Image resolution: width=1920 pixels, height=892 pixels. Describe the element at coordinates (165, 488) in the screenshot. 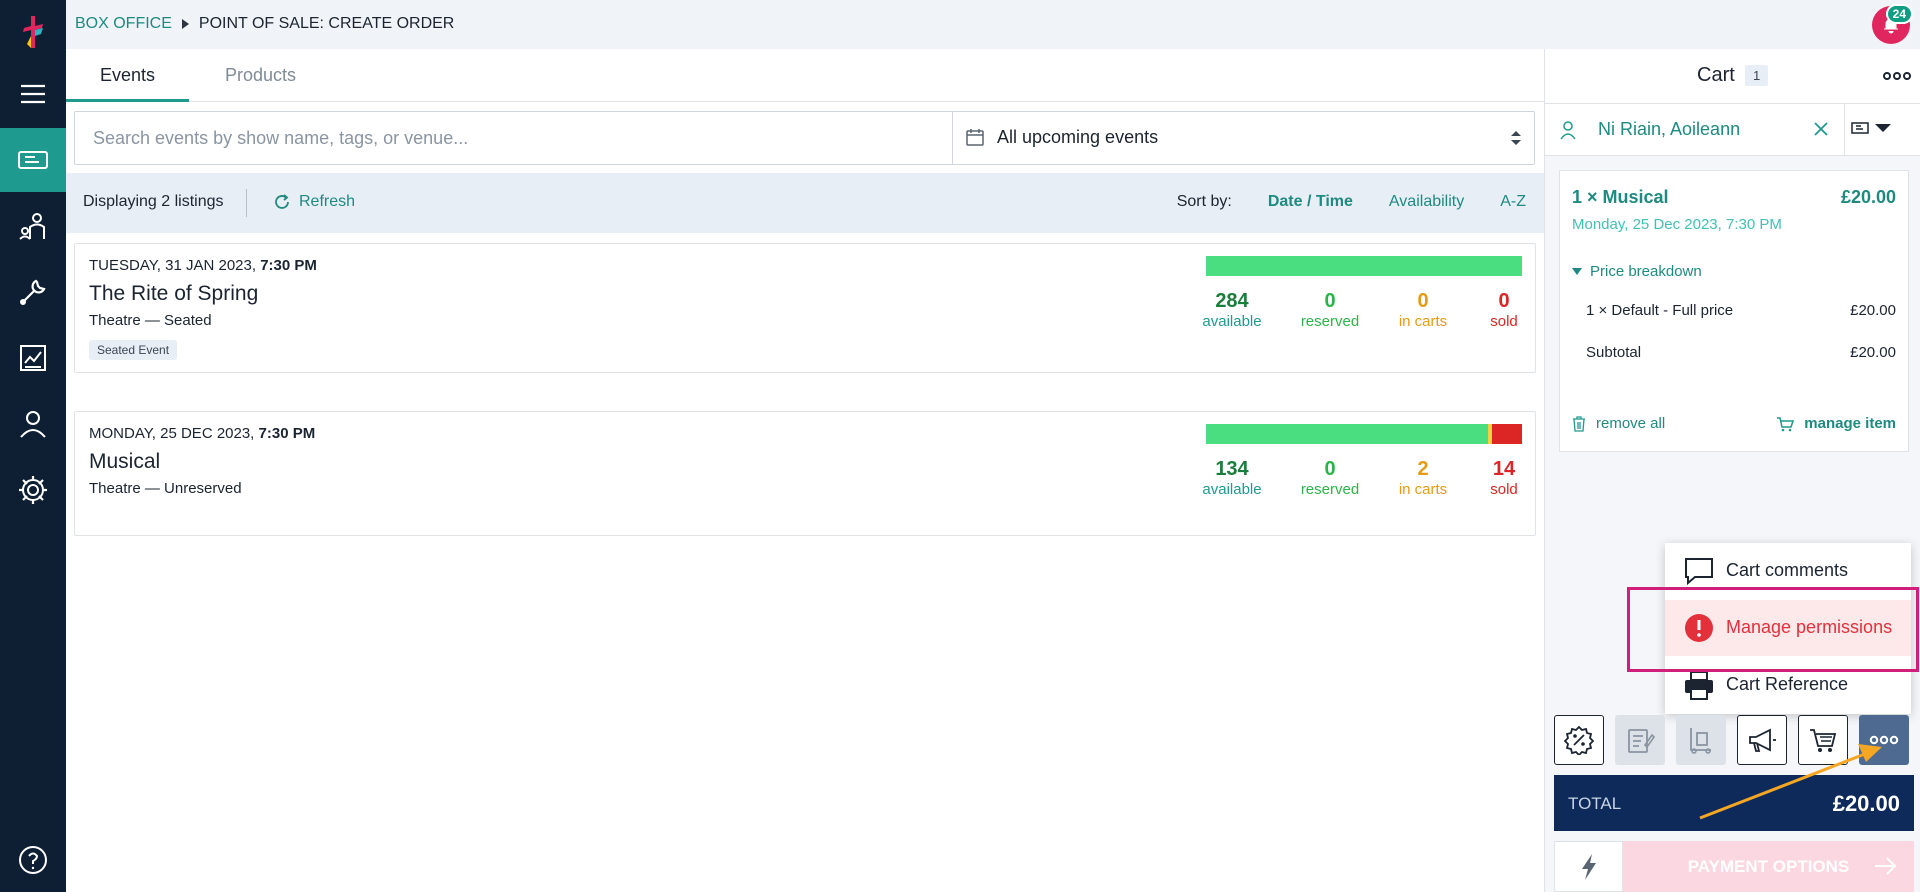

I see `event-venue: Theatre — Unreserved` at that location.